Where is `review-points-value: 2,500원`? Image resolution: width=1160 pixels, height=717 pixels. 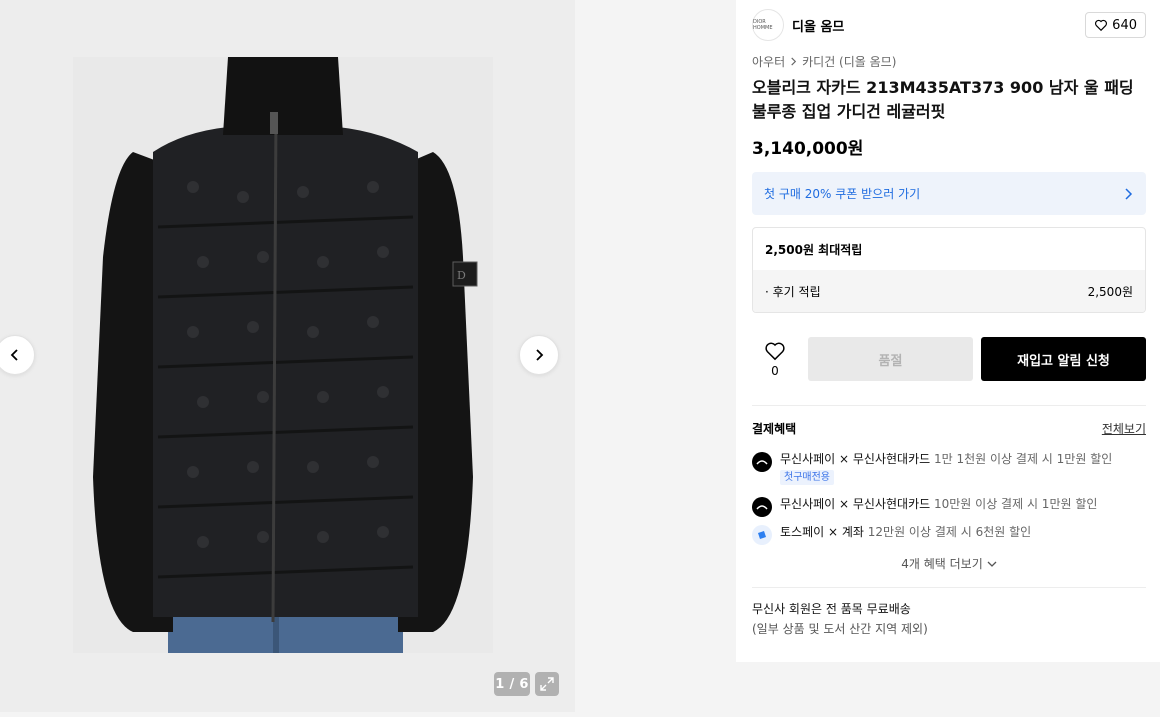
review-points-value: 2,500원 is located at coordinates (1110, 291).